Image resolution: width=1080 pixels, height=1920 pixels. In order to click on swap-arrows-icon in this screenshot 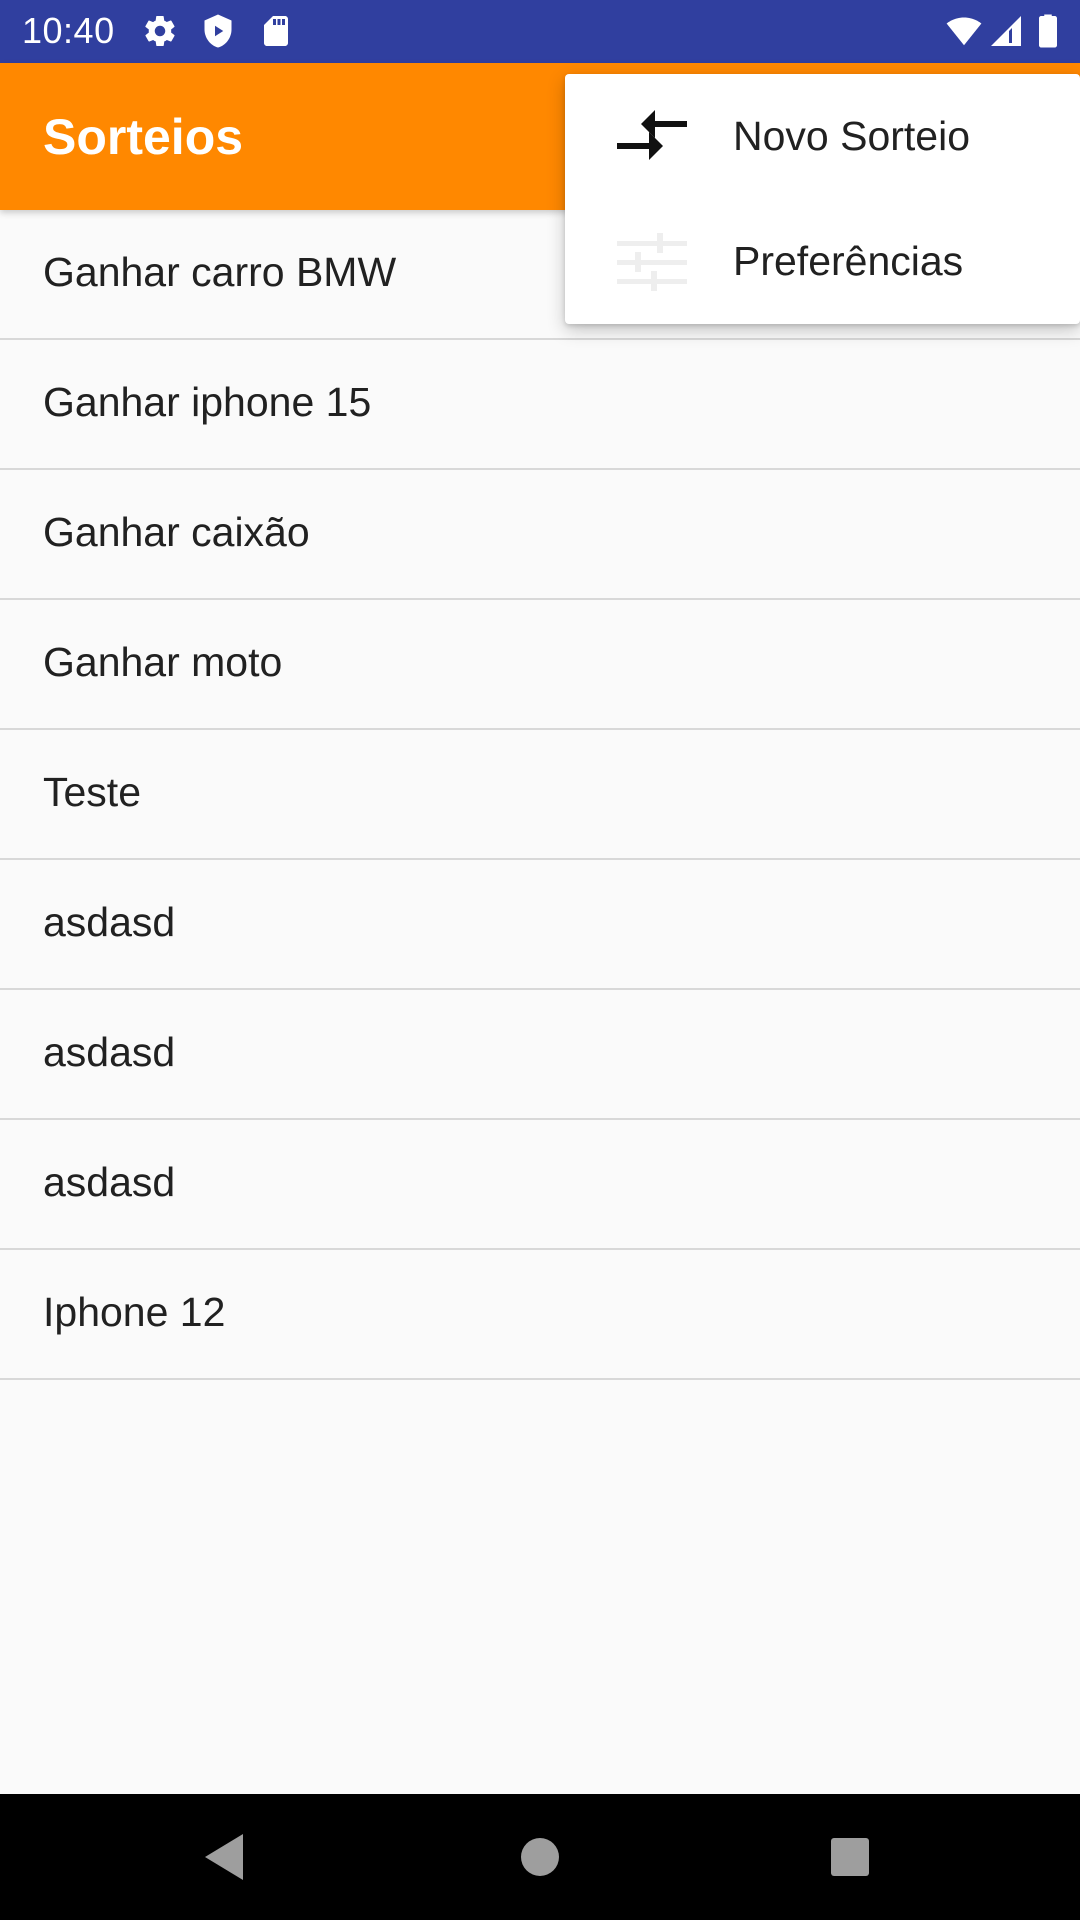, I will do `click(652, 135)`.